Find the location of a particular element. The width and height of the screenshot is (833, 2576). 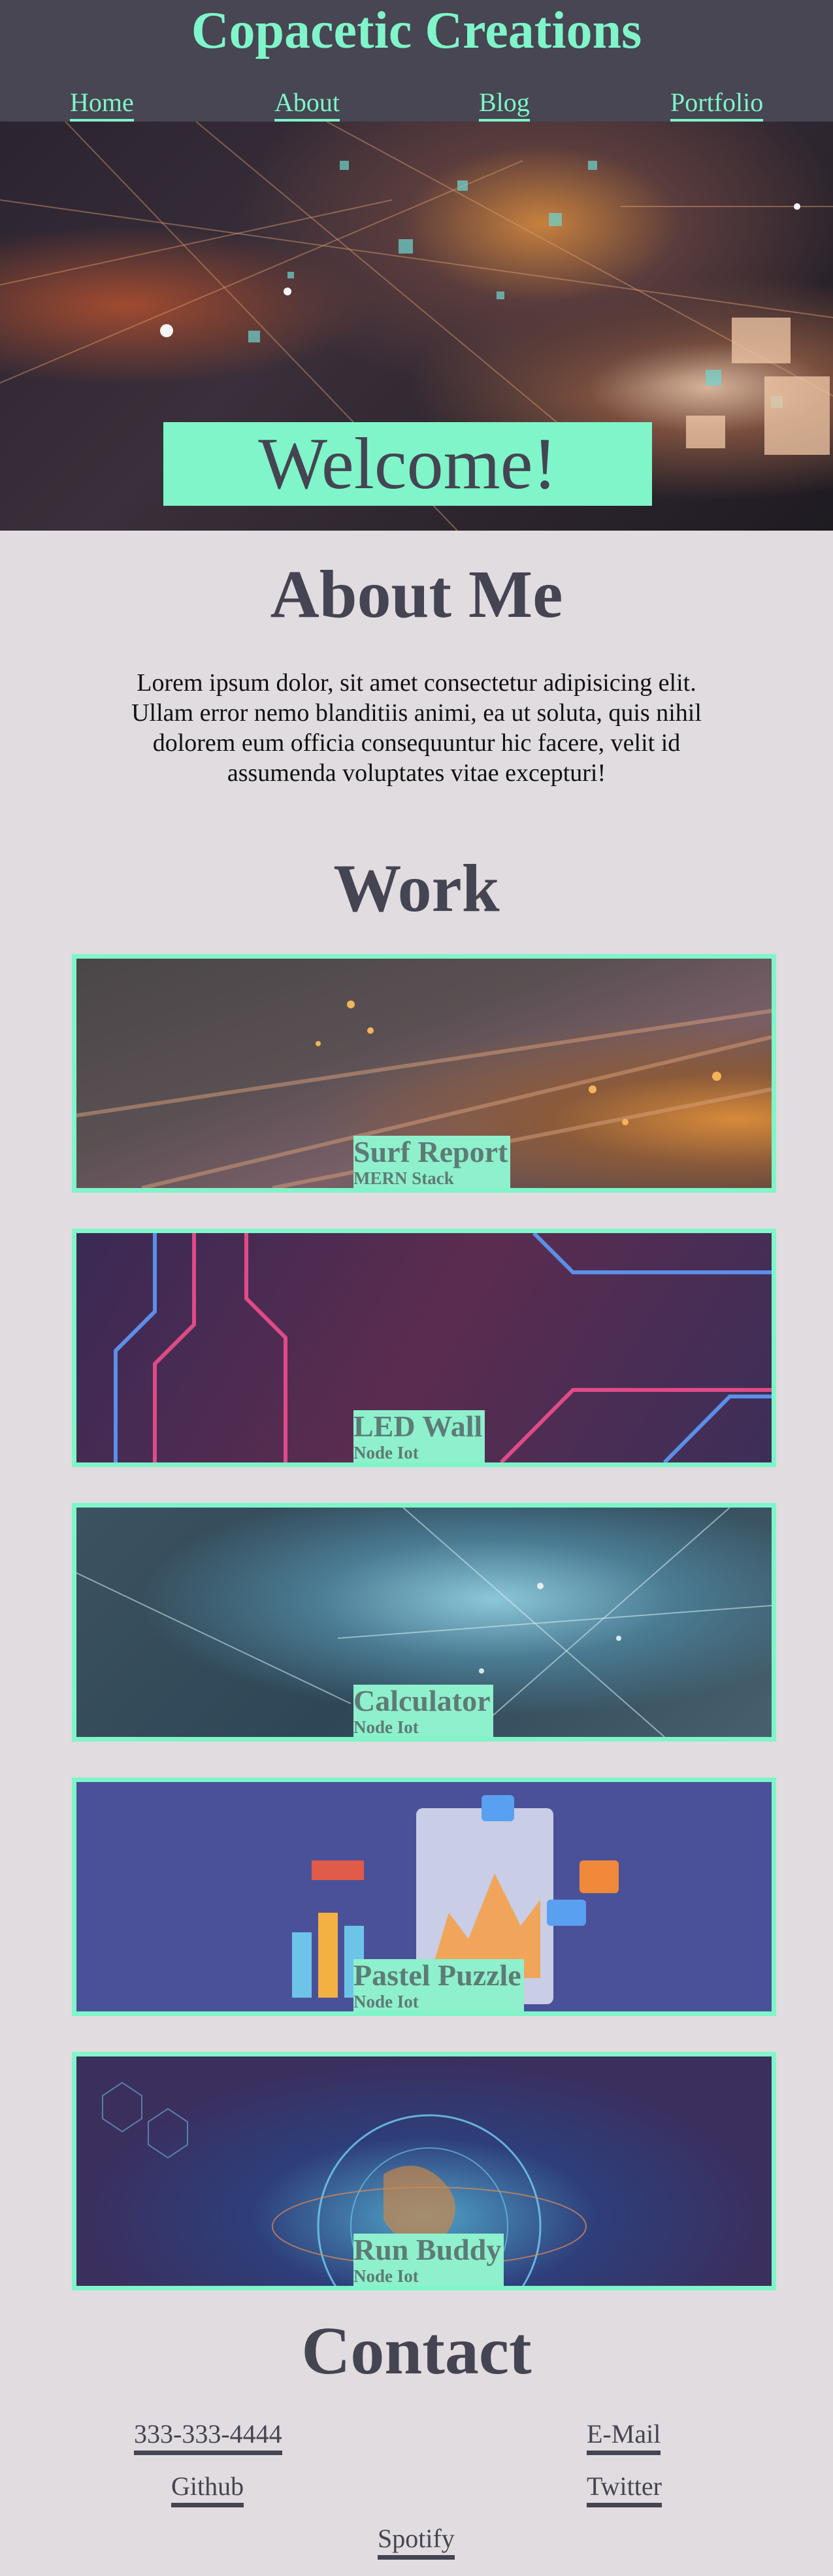

nav-portfolio-link: Portfolio is located at coordinates (717, 104).